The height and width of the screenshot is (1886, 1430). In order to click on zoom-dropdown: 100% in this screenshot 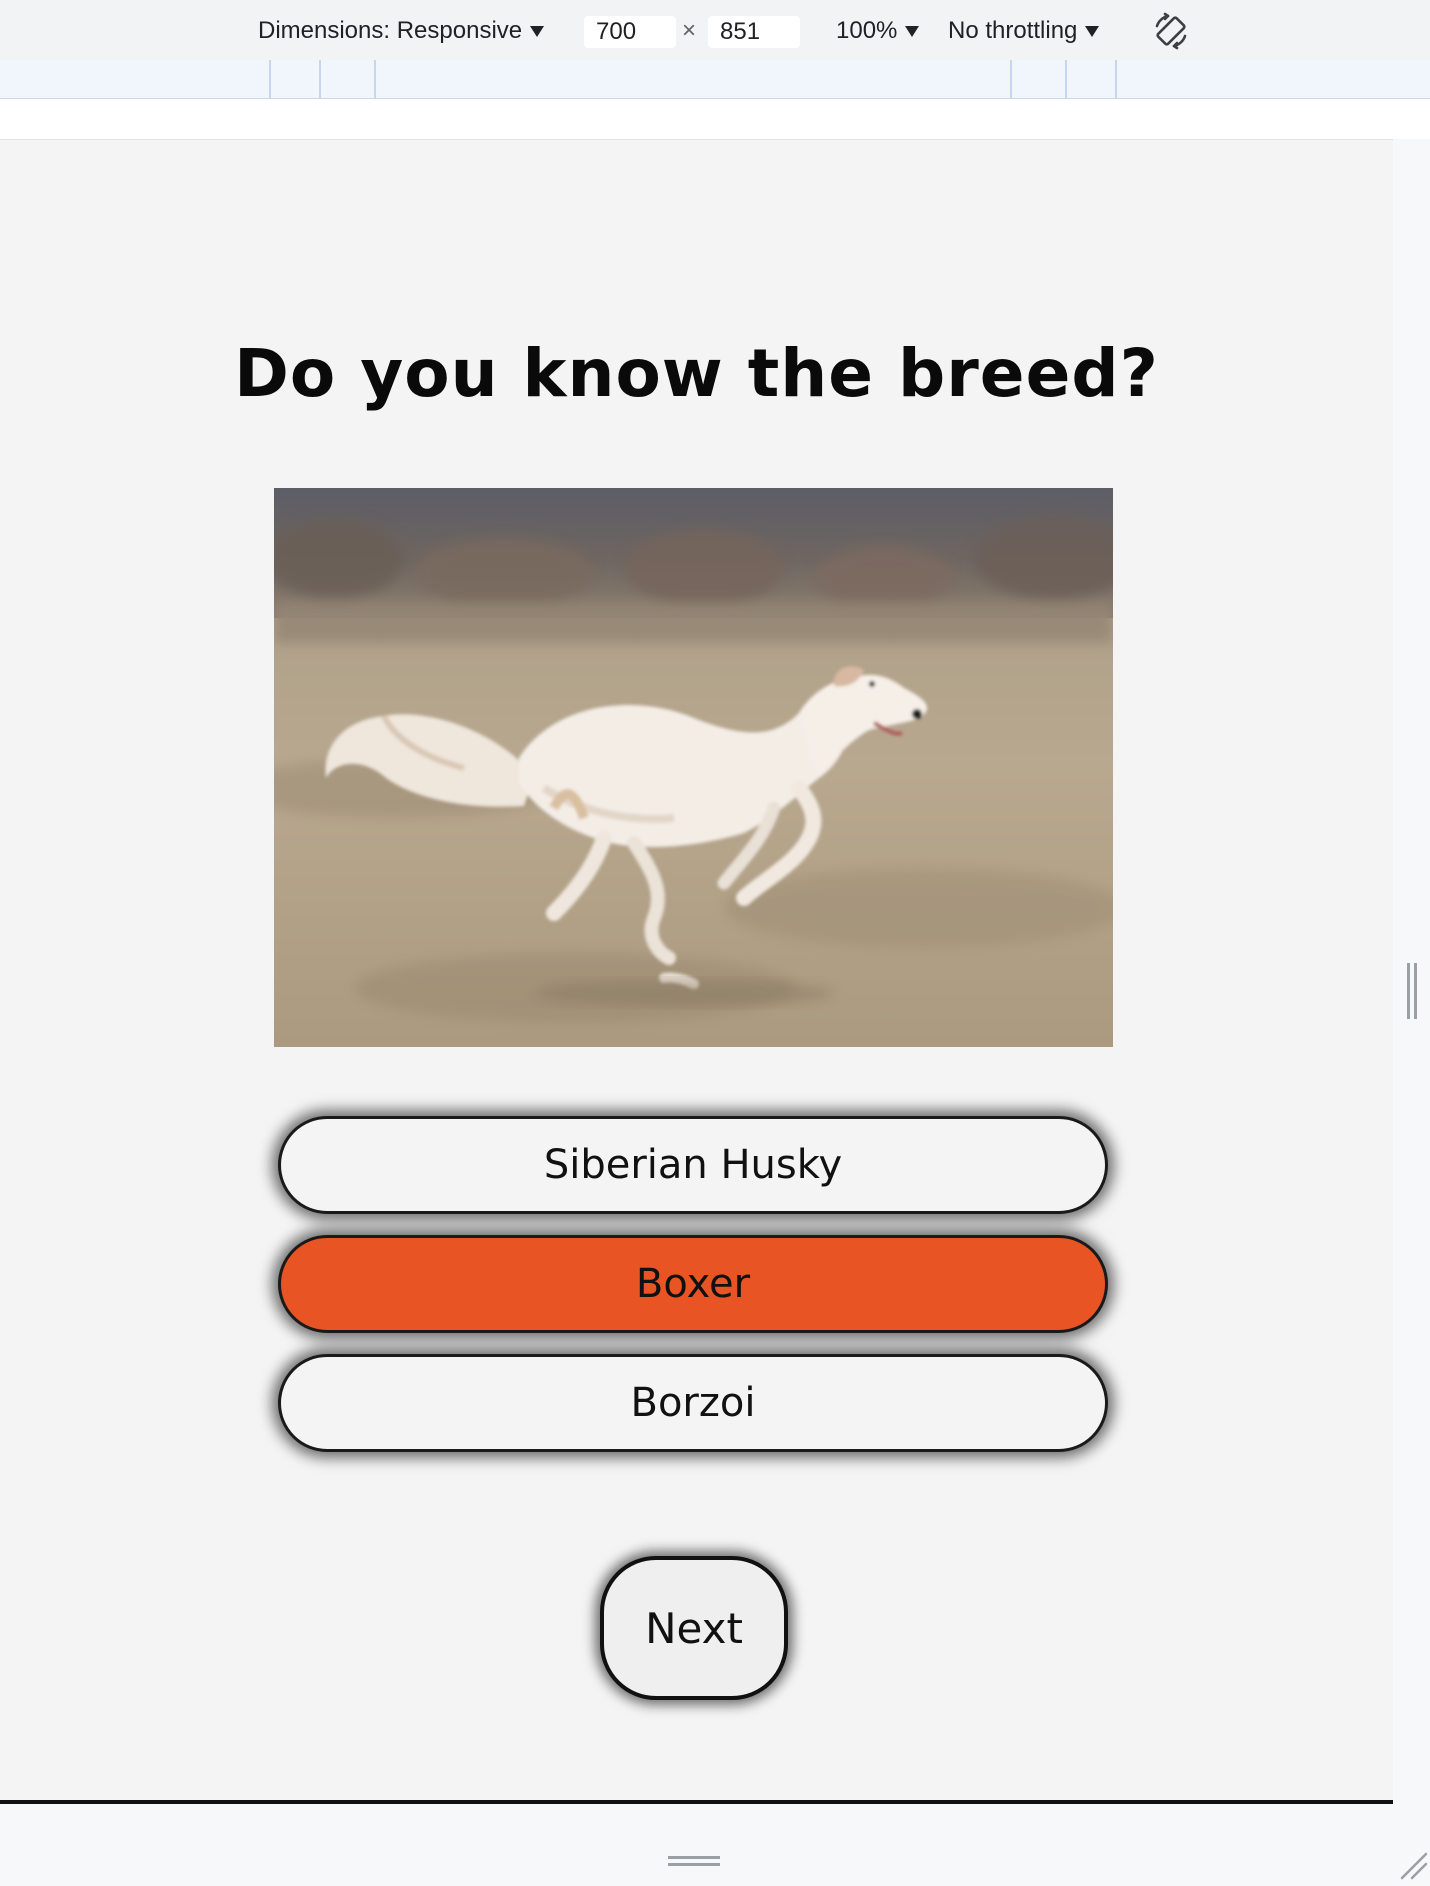, I will do `click(878, 31)`.